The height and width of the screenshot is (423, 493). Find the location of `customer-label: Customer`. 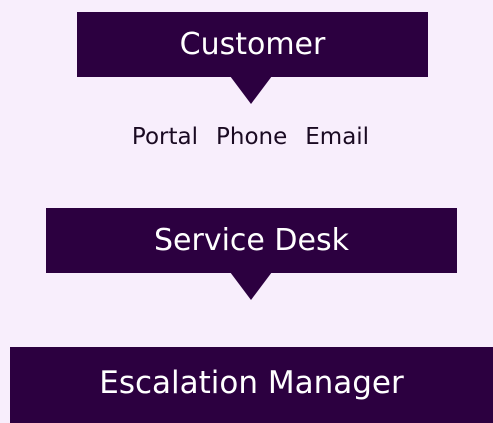

customer-label: Customer is located at coordinates (252, 44).